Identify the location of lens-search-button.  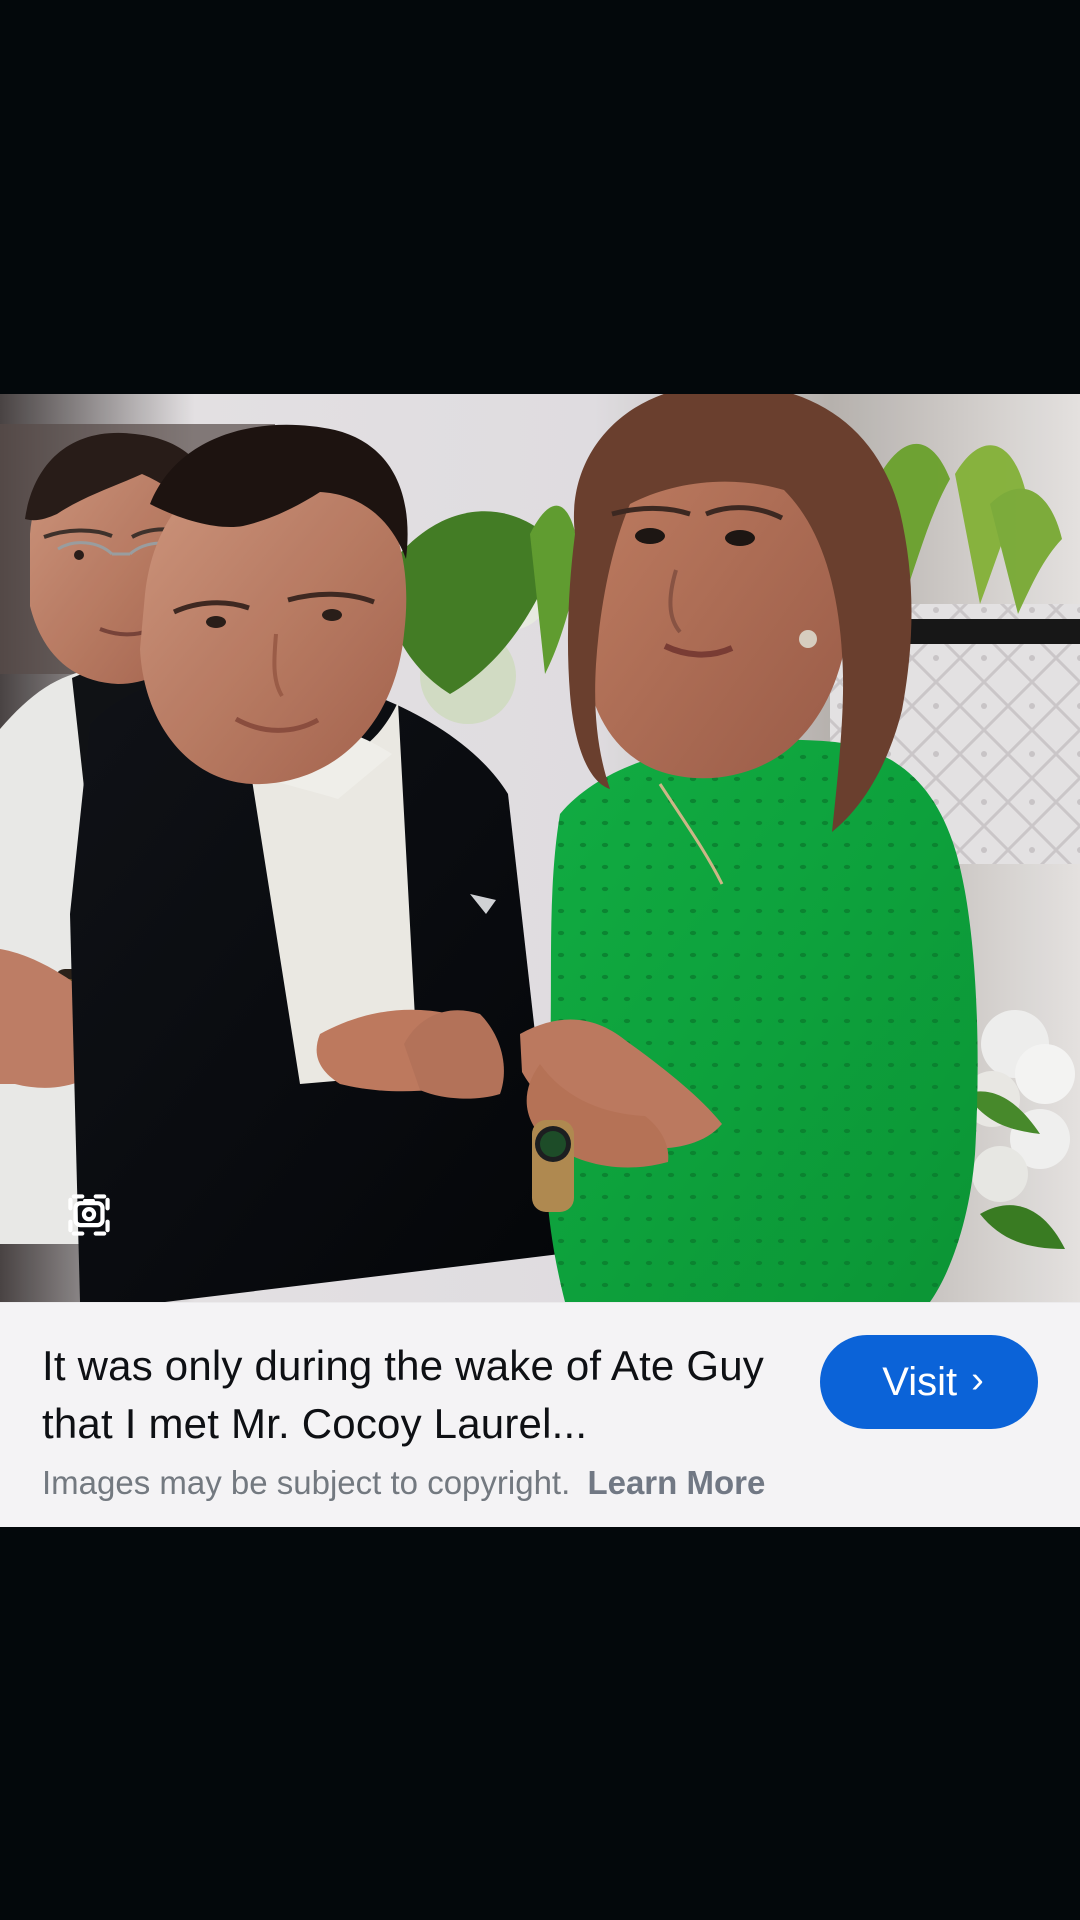
(89, 1215).